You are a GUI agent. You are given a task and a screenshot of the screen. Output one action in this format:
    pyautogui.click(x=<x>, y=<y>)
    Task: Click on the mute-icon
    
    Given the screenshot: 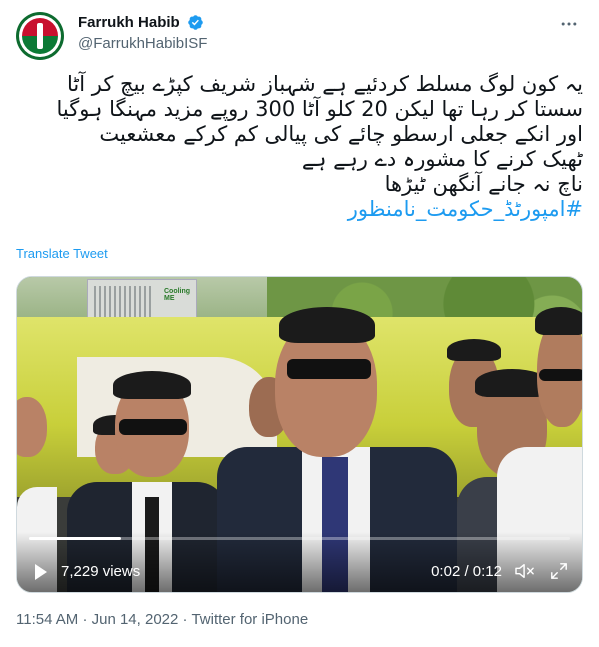 What is the action you would take?
    pyautogui.click(x=525, y=571)
    